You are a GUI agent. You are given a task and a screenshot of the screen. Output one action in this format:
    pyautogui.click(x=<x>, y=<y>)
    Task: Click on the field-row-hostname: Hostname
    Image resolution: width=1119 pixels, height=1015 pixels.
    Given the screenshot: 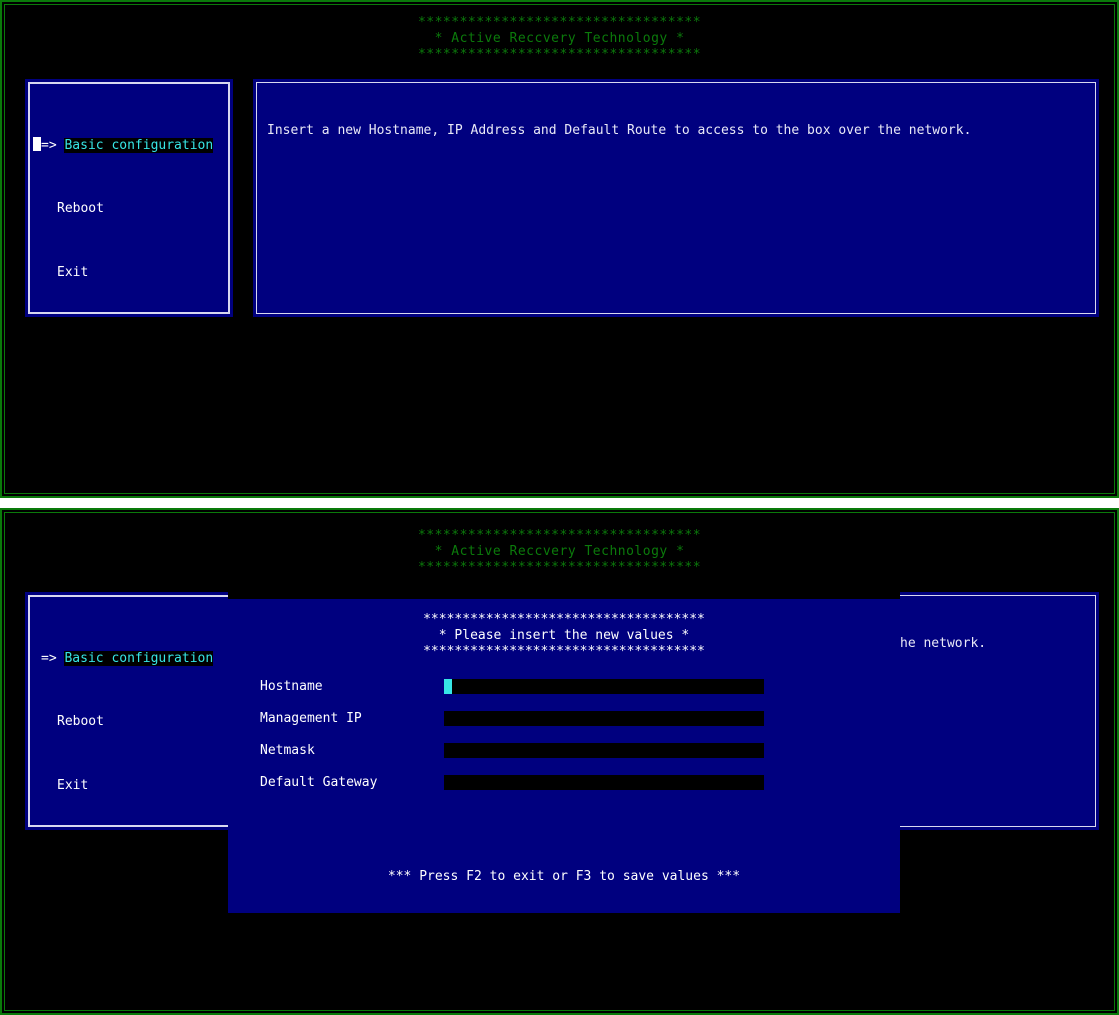 What is the action you would take?
    pyautogui.click(x=580, y=687)
    